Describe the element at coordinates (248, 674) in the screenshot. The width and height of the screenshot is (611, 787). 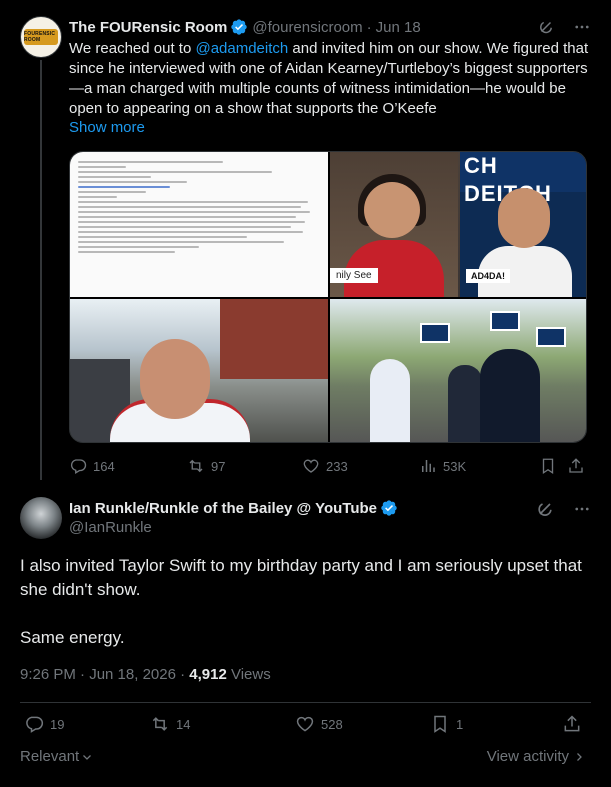
I see `views-label: Views` at that location.